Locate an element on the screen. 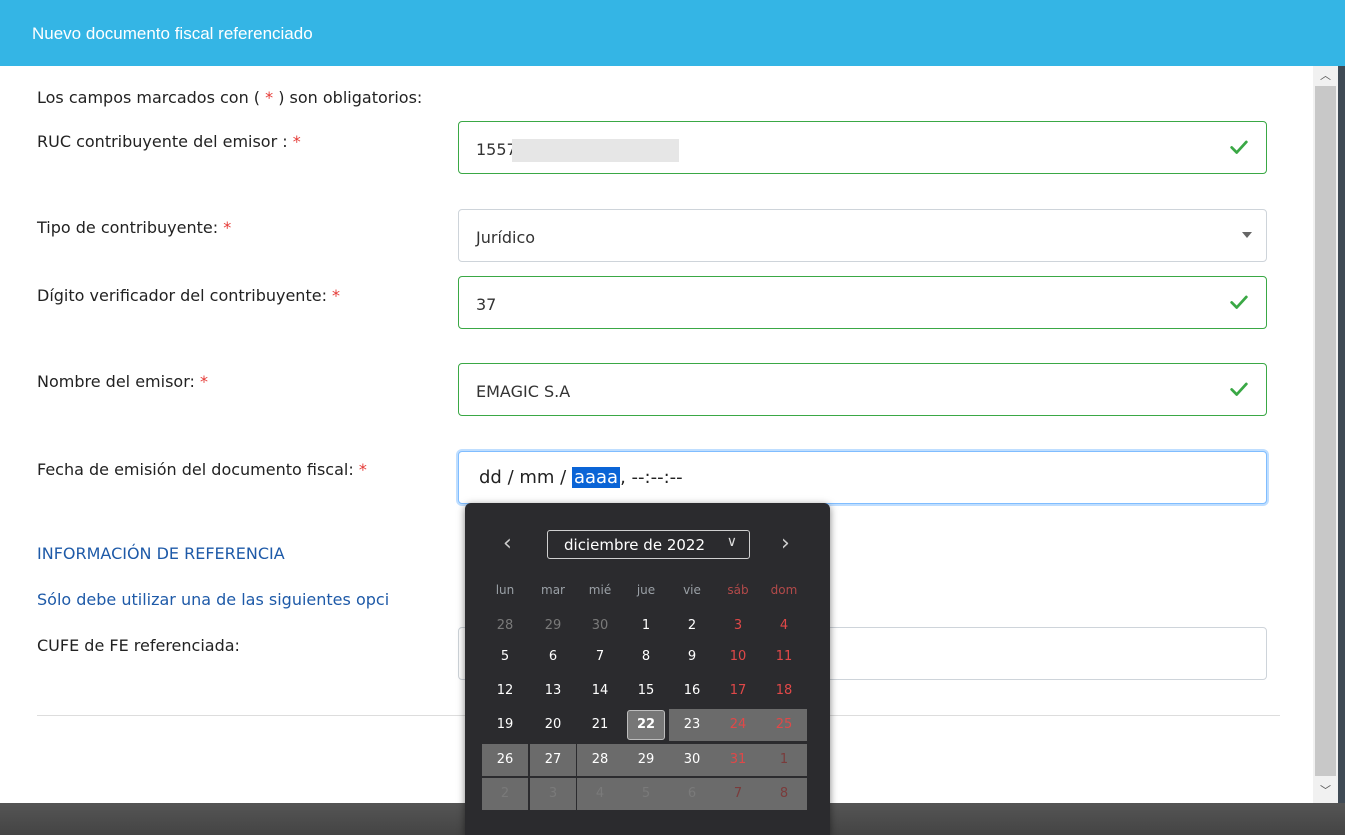 This screenshot has width=1345, height=835. tipo-label: Tipo de contribuyente: * is located at coordinates (134, 227).